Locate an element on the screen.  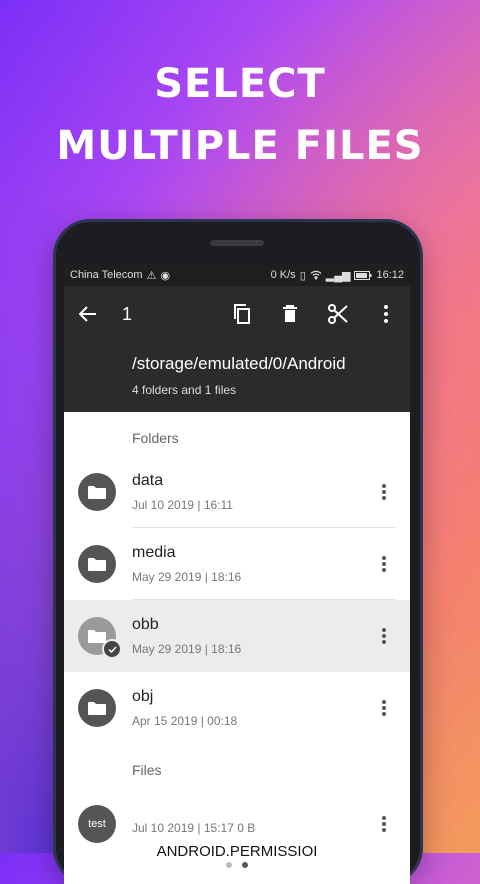
folder-row-obb: obb May 29 2019 | 18:16 is located at coordinates (237, 636).